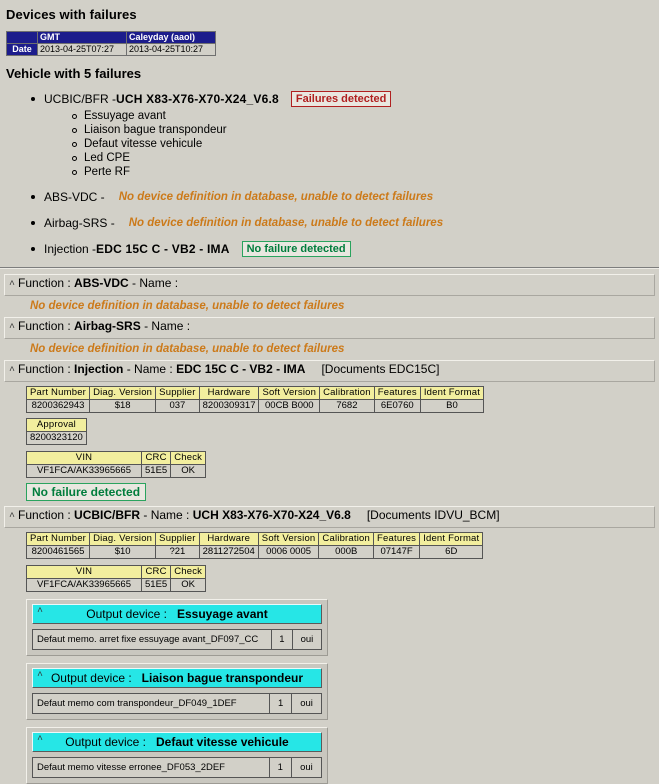  Describe the element at coordinates (197, 99) in the screenshot. I see `device-name-label: UCH X83-X76-X70-X24_V6.8` at that location.